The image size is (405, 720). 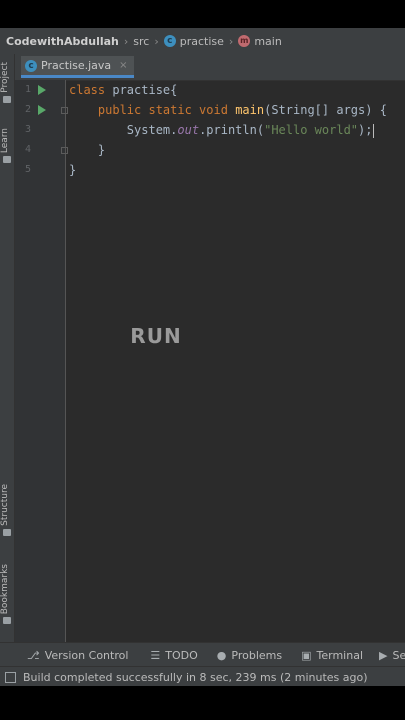 I want to click on tool-tab-project: Project, so click(x=7, y=82).